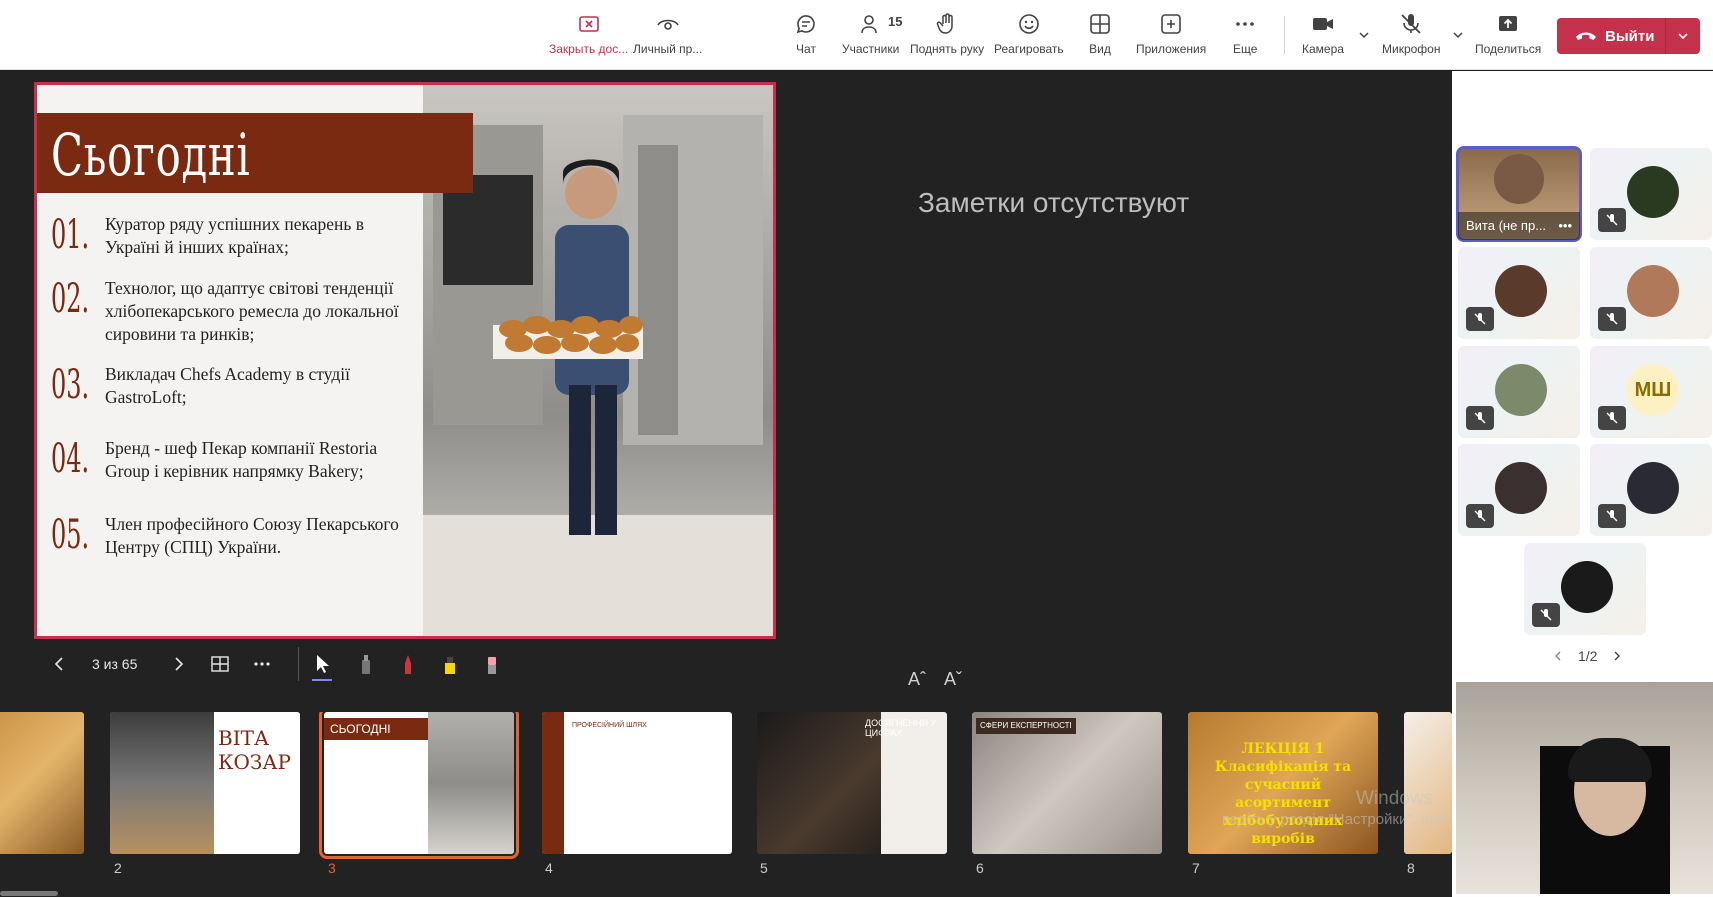 This screenshot has width=1713, height=897. What do you see at coordinates (29, 893) in the screenshot?
I see `thumbnail-scrollbar` at bounding box center [29, 893].